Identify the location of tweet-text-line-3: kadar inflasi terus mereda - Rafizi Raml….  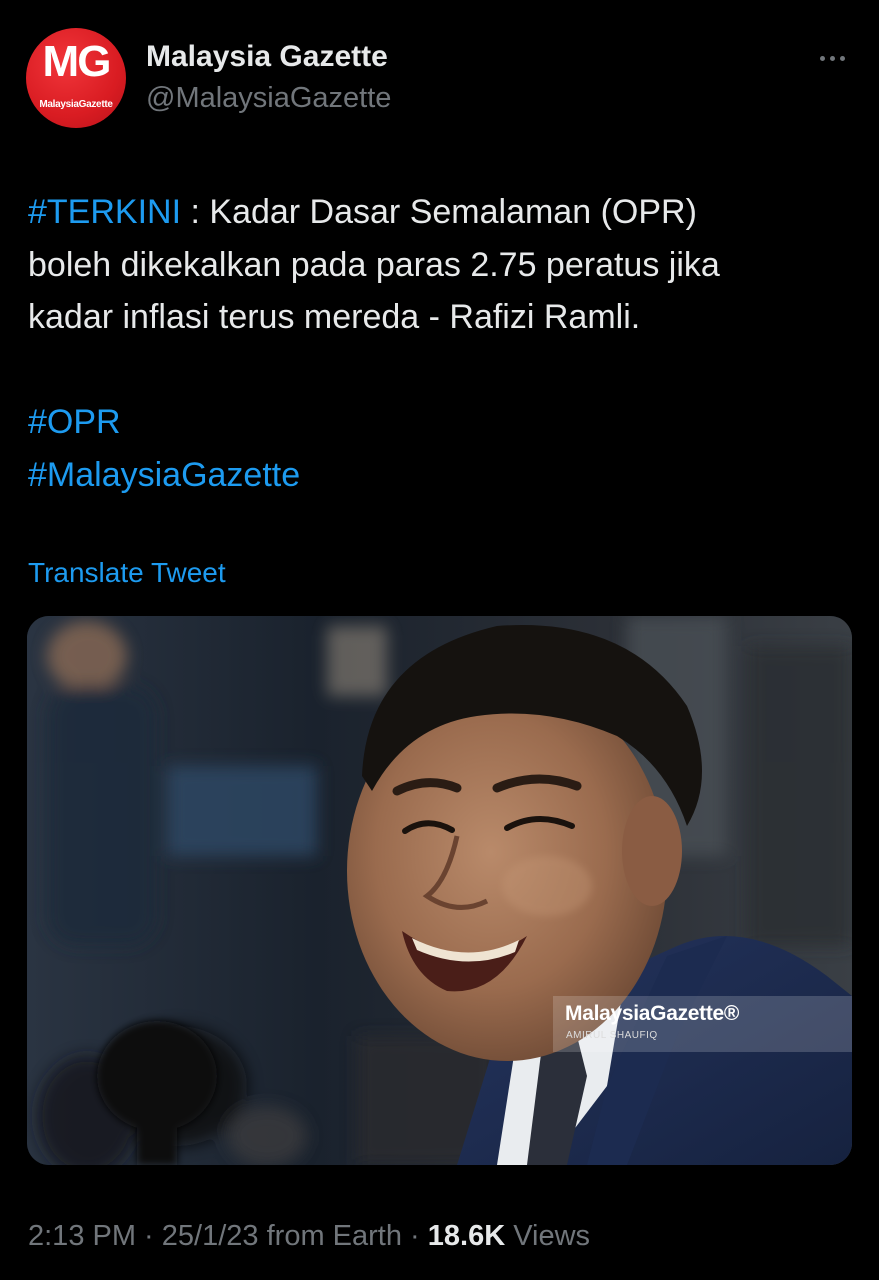
(334, 317).